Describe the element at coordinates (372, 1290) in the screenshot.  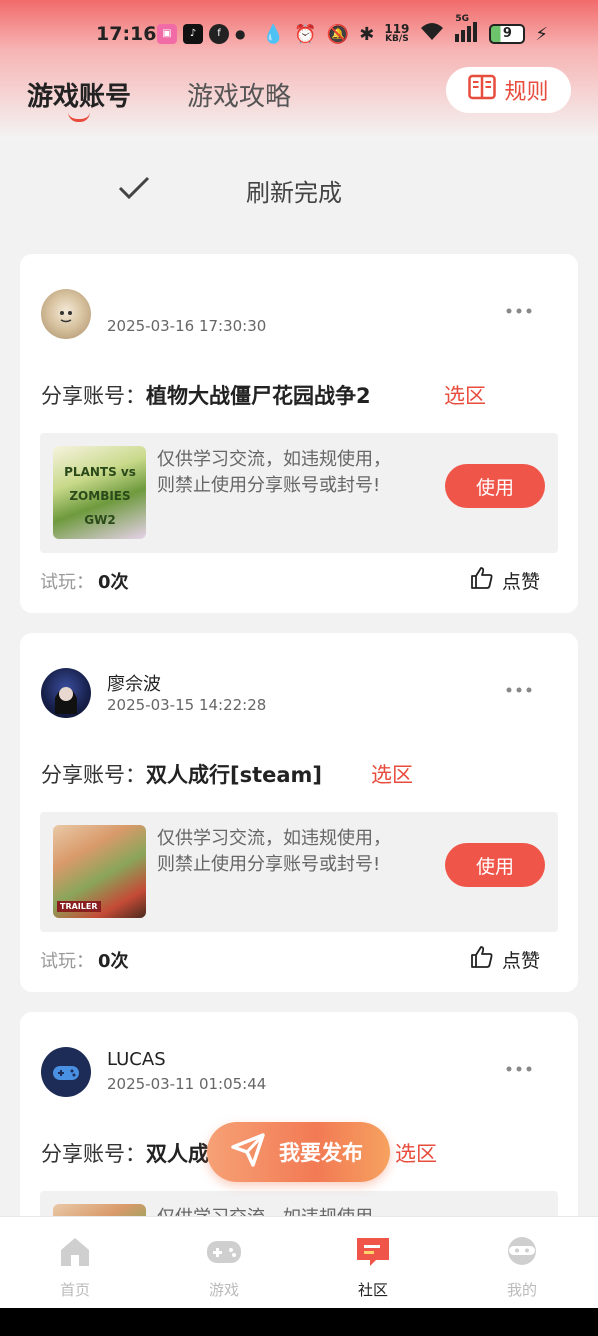
I see `nav-label-community: 社区` at that location.